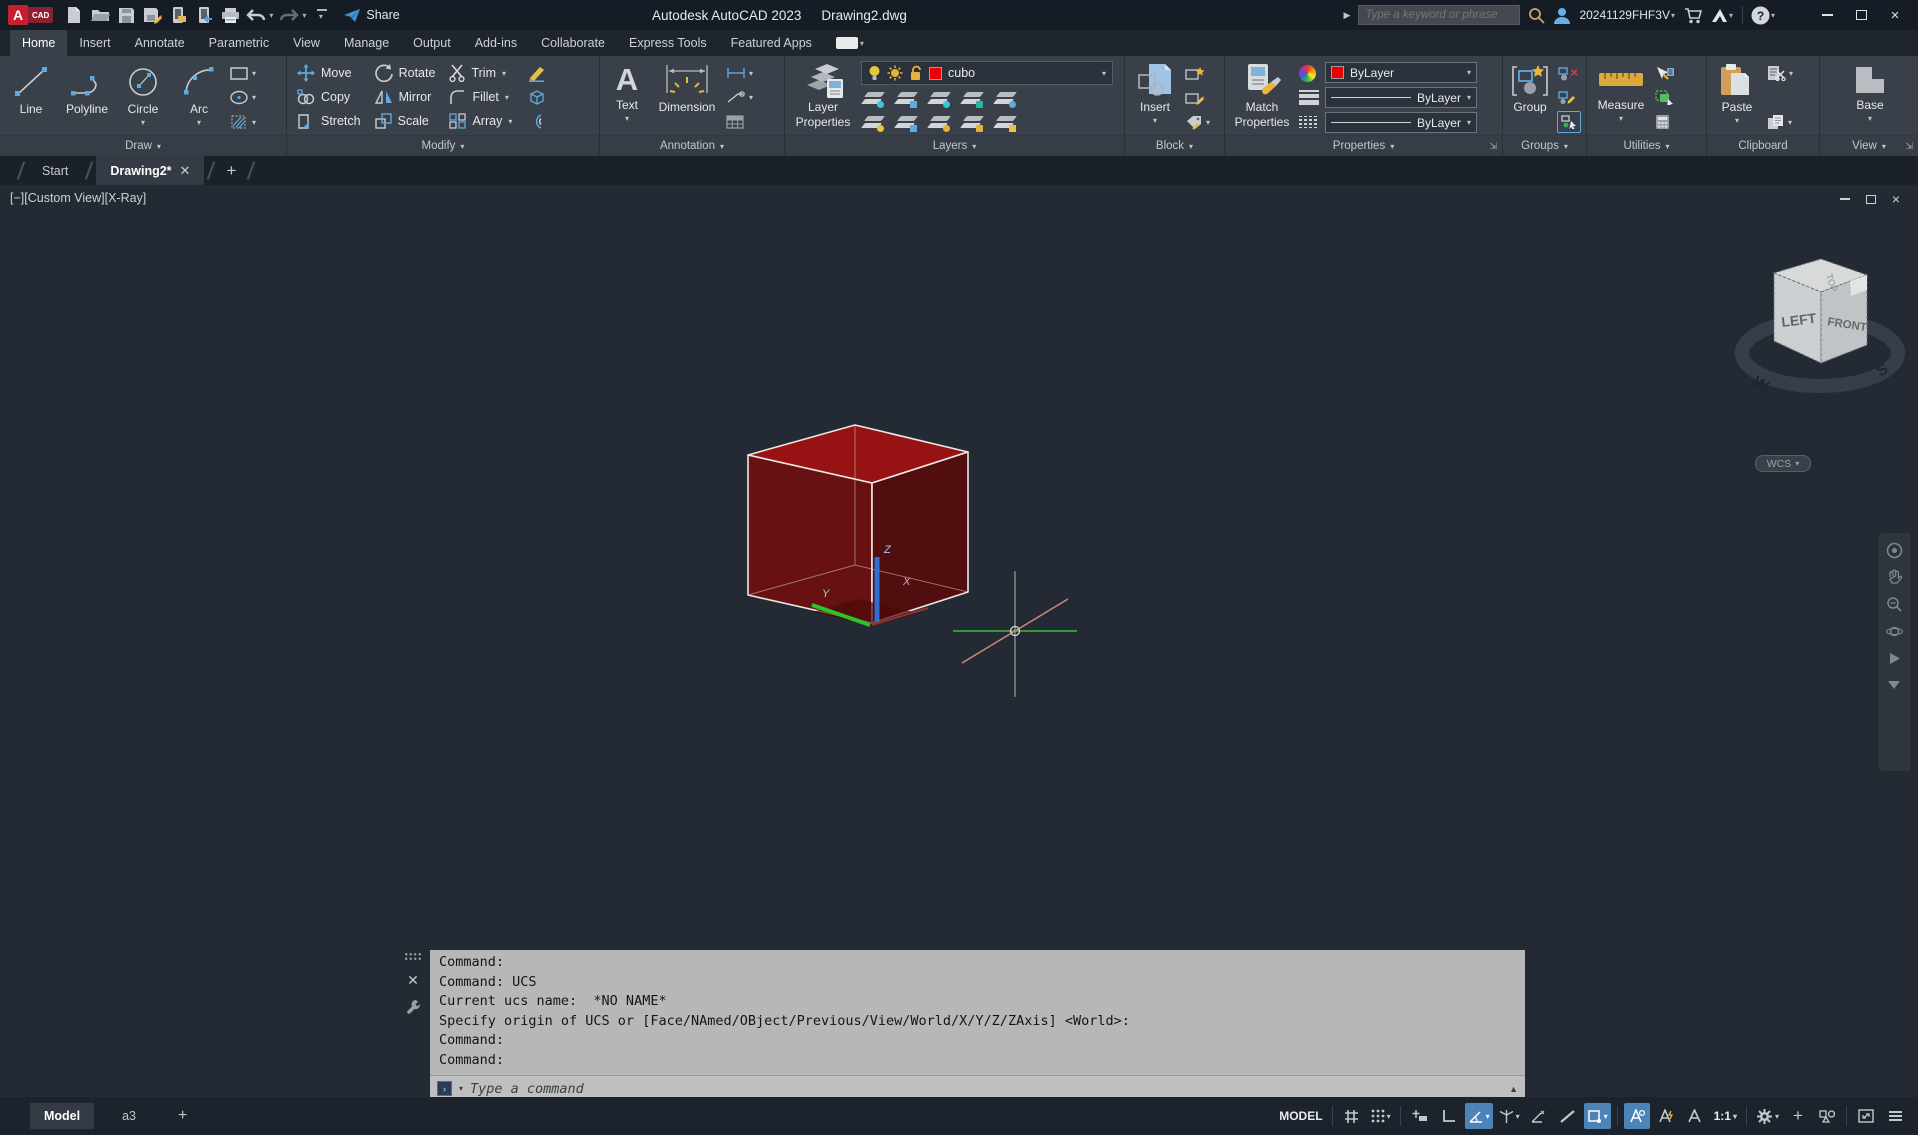  Describe the element at coordinates (1737, 93) in the screenshot. I see `paste-tool: Paste ▾` at that location.